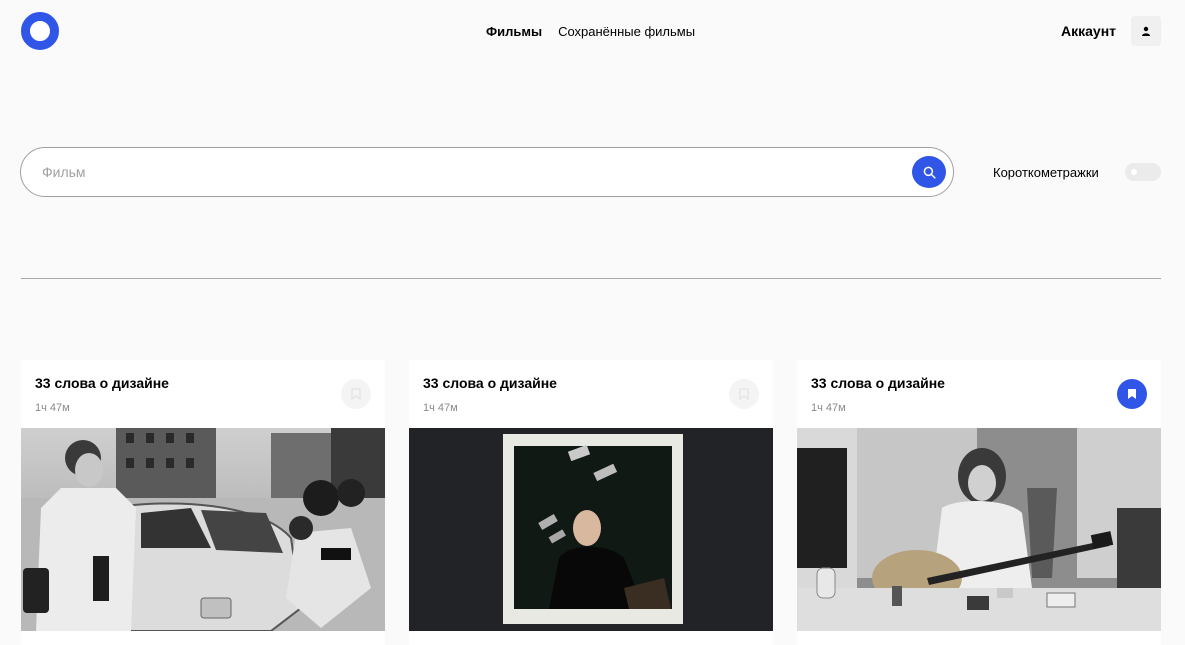 The height and width of the screenshot is (645, 1185). Describe the element at coordinates (1046, 172) in the screenshot. I see `shorts-filter-label: Короткометражки` at that location.